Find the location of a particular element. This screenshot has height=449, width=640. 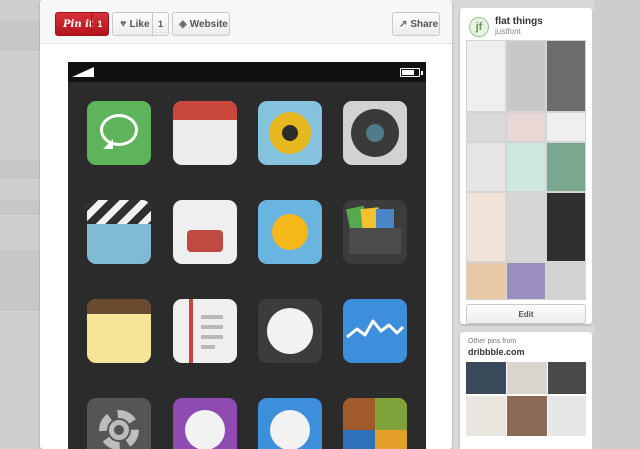

like-count: 1 is located at coordinates (160, 24).